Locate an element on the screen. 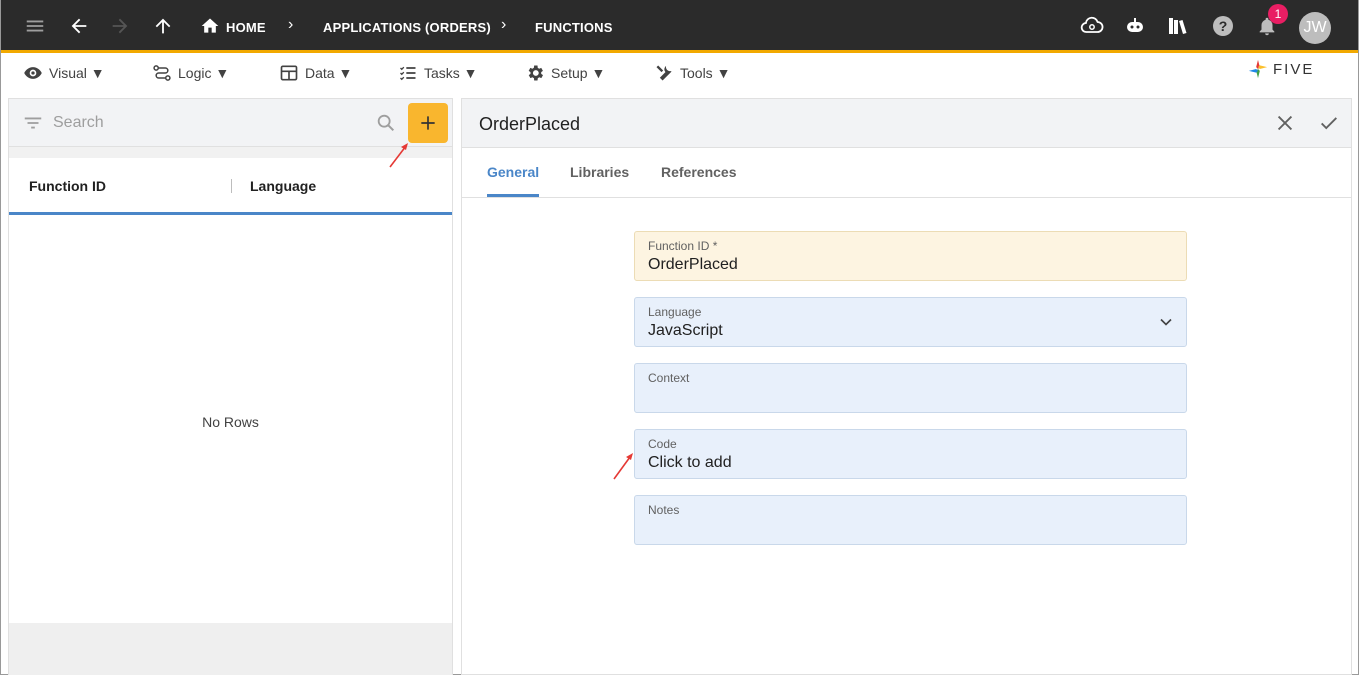  add-function-button is located at coordinates (428, 123).